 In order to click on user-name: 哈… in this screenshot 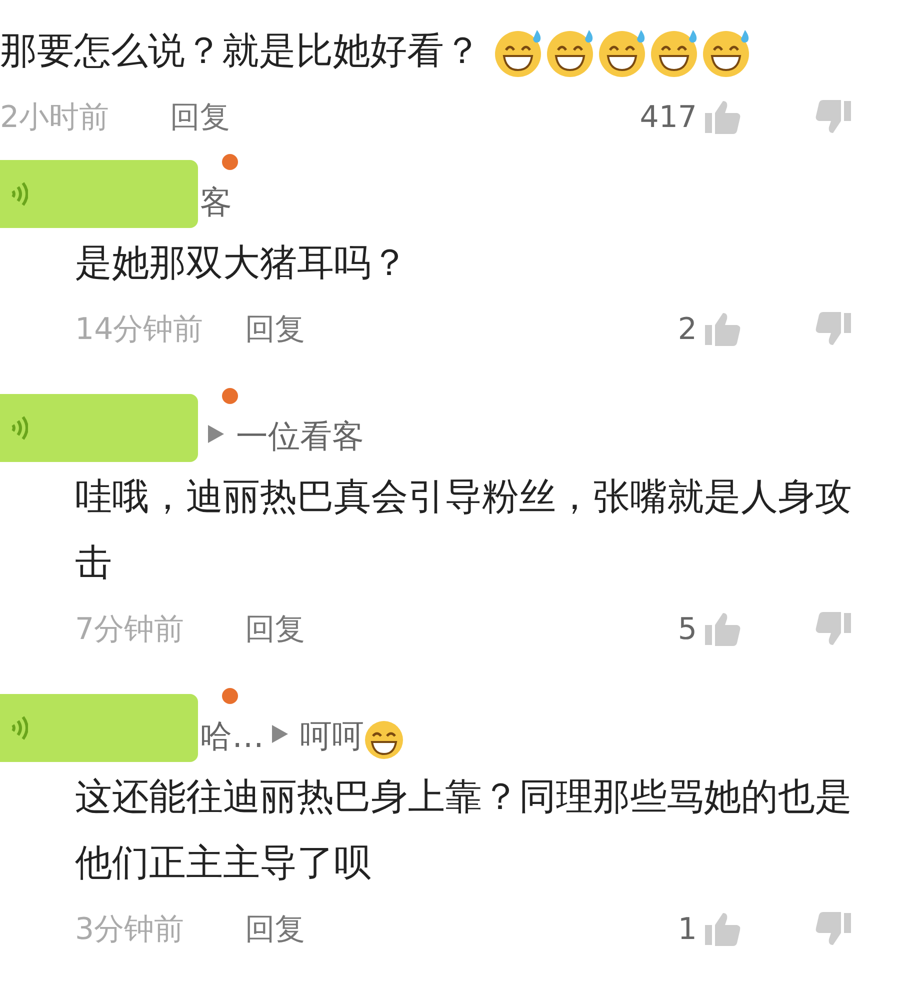, I will do `click(232, 736)`.